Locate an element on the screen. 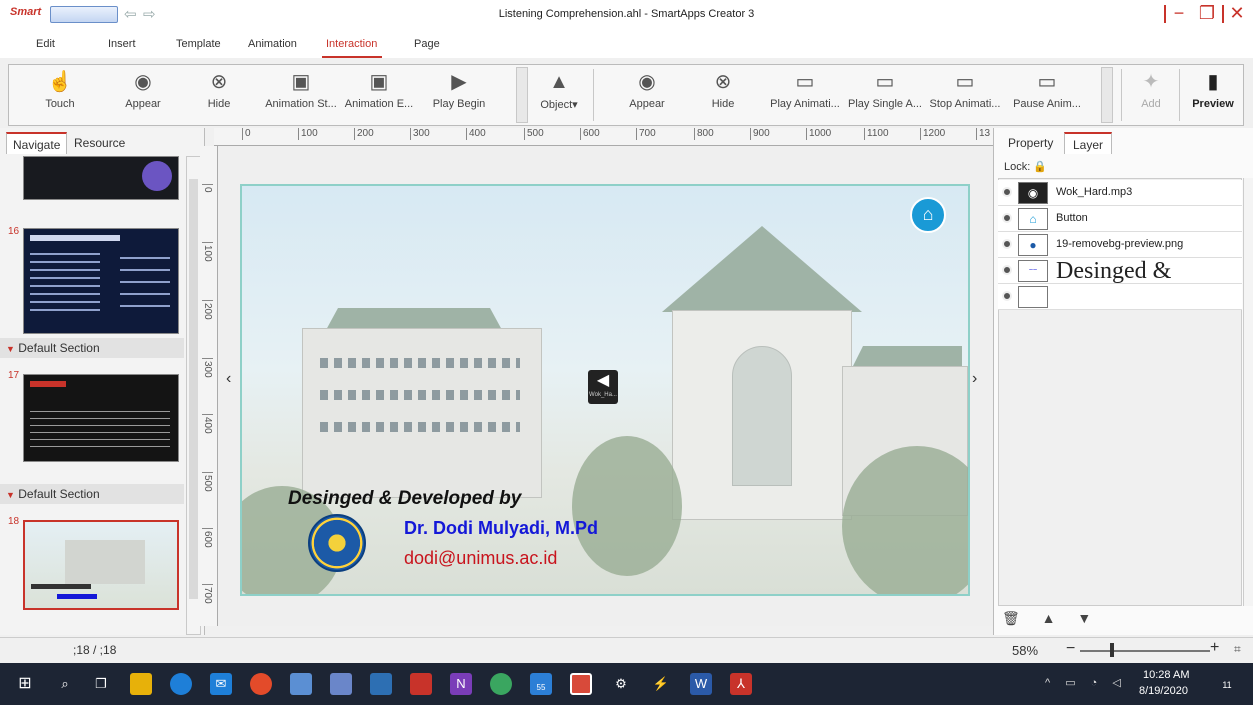 The height and width of the screenshot is (705, 1253). slide-number: 18 is located at coordinates (14, 521).